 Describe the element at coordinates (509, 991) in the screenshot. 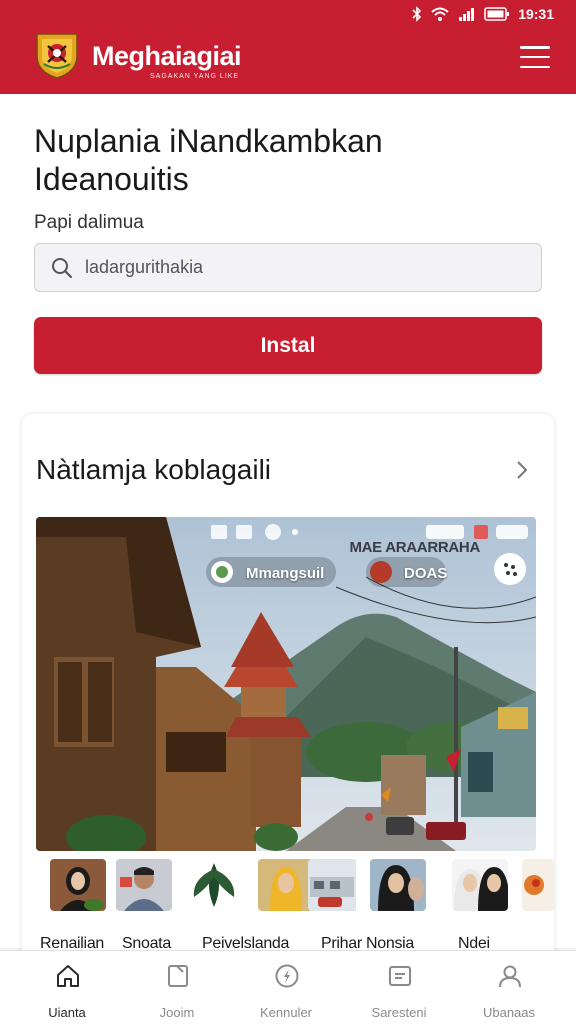

I see `nav-profile: Ubanaas` at that location.